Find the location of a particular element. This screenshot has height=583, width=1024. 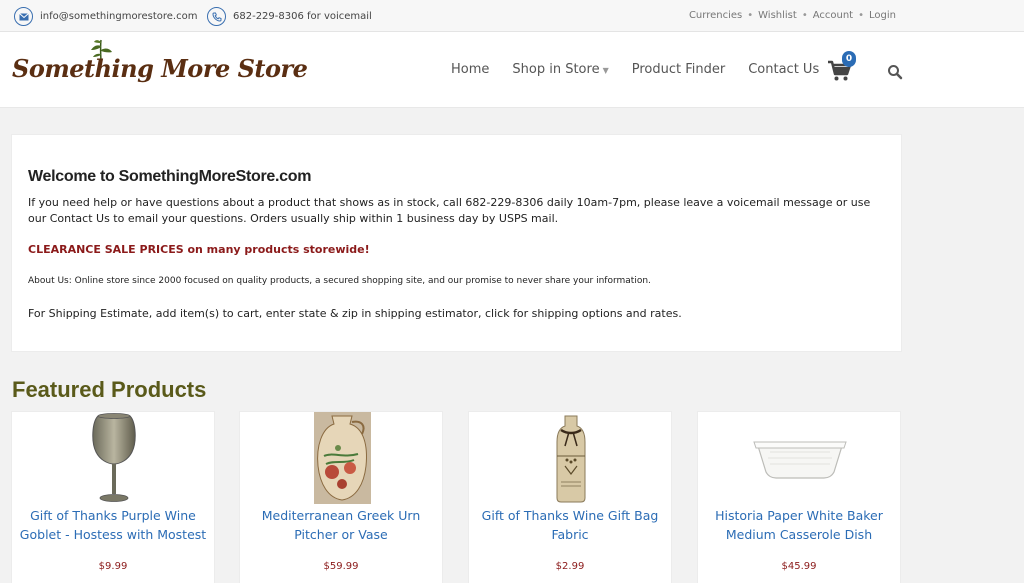

nav-shop-in-store: Shop in Store ▼ is located at coordinates (560, 69).